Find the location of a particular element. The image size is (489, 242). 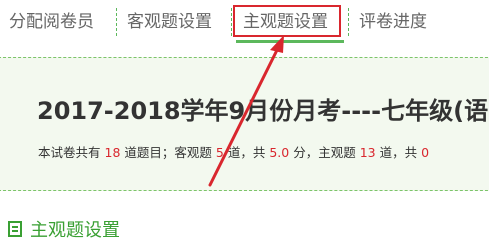

list-icon is located at coordinates (15, 229).